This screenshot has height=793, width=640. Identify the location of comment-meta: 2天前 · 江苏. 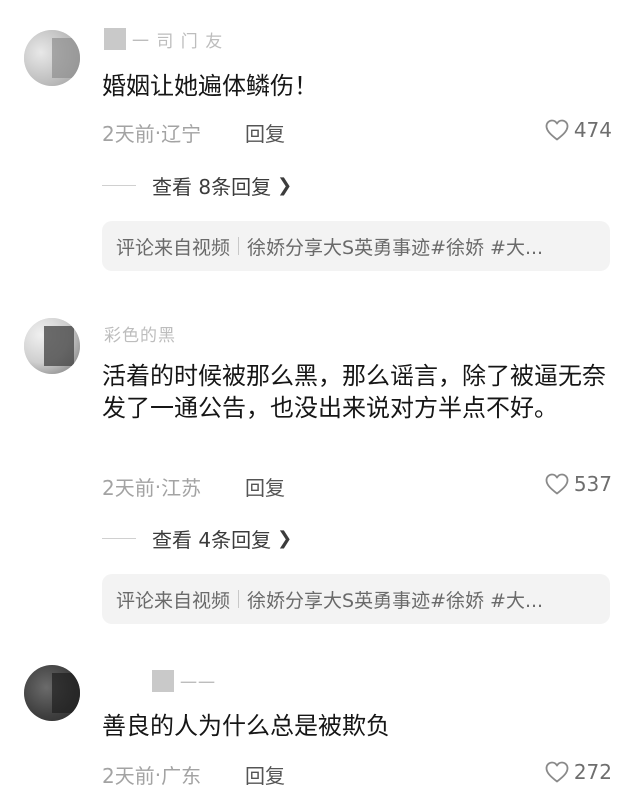
(151, 486).